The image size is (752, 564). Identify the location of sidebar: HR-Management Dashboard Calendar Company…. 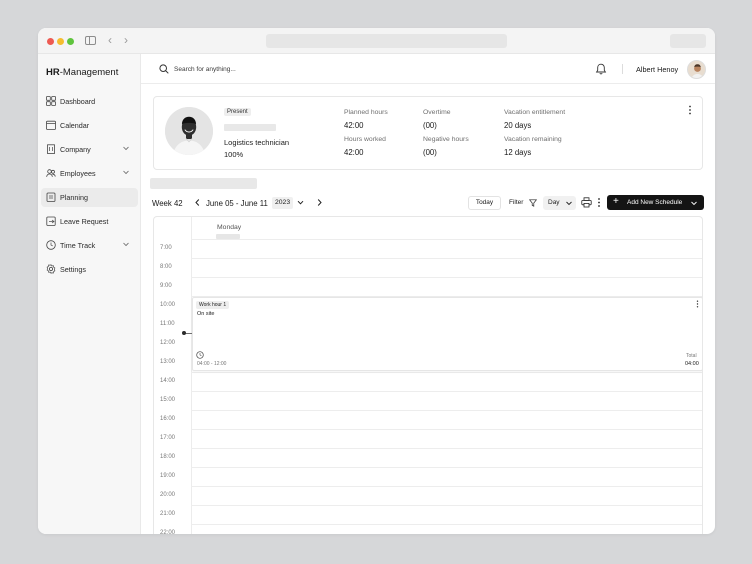
(89, 294).